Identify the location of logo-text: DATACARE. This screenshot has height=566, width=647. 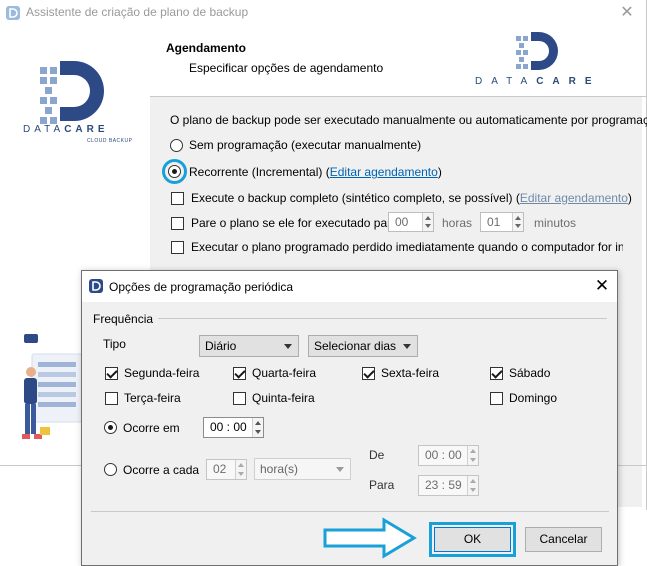
(66, 129).